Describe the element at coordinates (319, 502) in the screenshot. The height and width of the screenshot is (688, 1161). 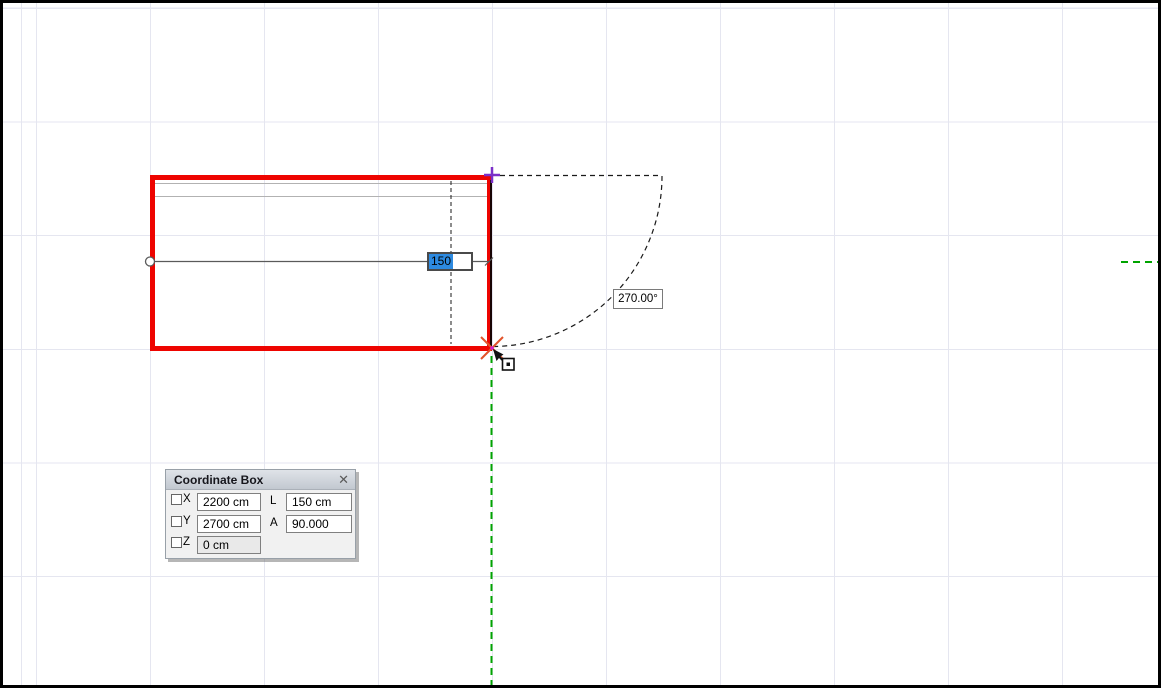
I see `length-field` at that location.